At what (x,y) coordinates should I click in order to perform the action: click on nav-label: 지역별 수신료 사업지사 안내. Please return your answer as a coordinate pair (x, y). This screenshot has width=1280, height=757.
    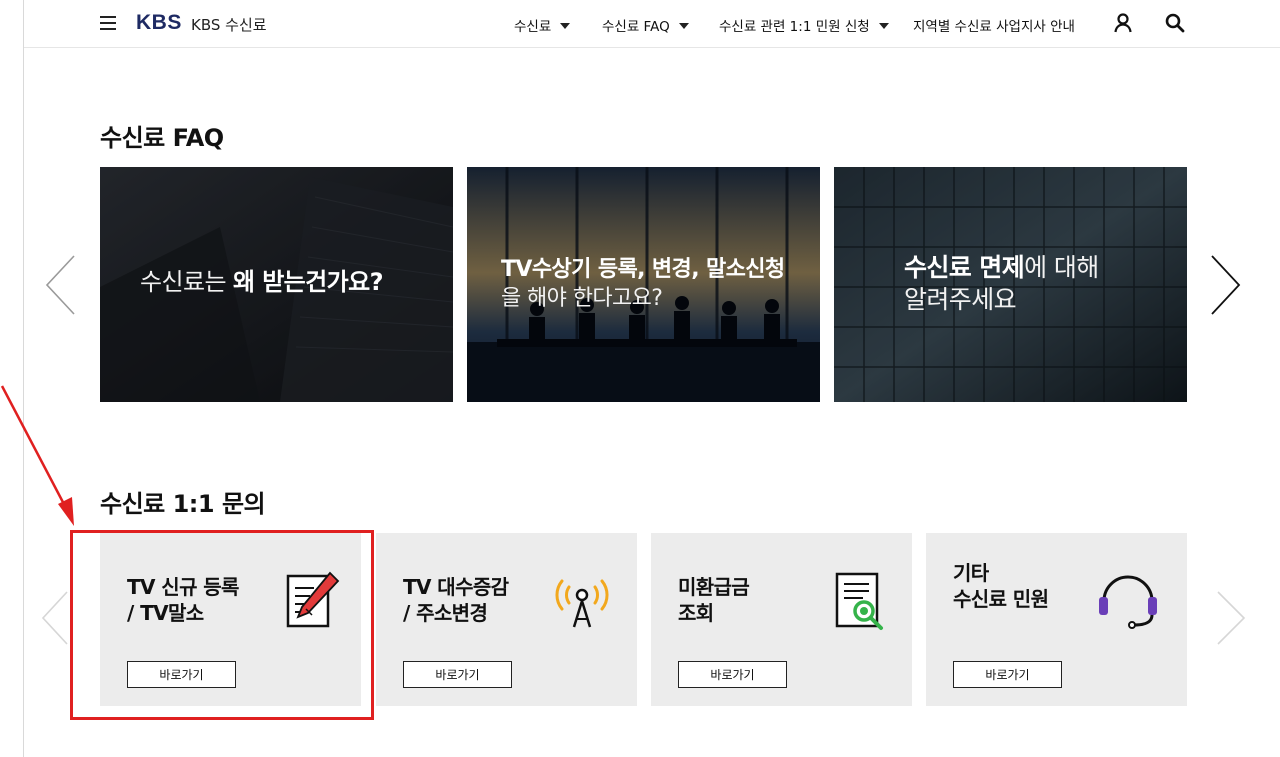
    Looking at the image, I should click on (994, 27).